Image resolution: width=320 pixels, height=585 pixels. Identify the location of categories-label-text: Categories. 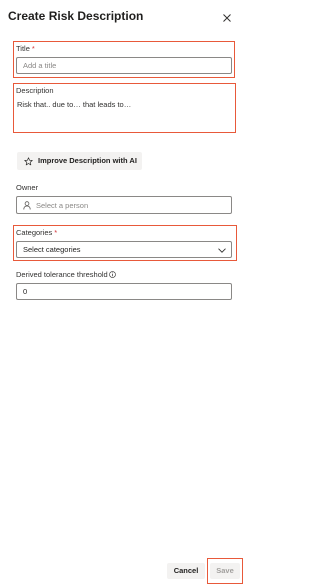
(34, 232).